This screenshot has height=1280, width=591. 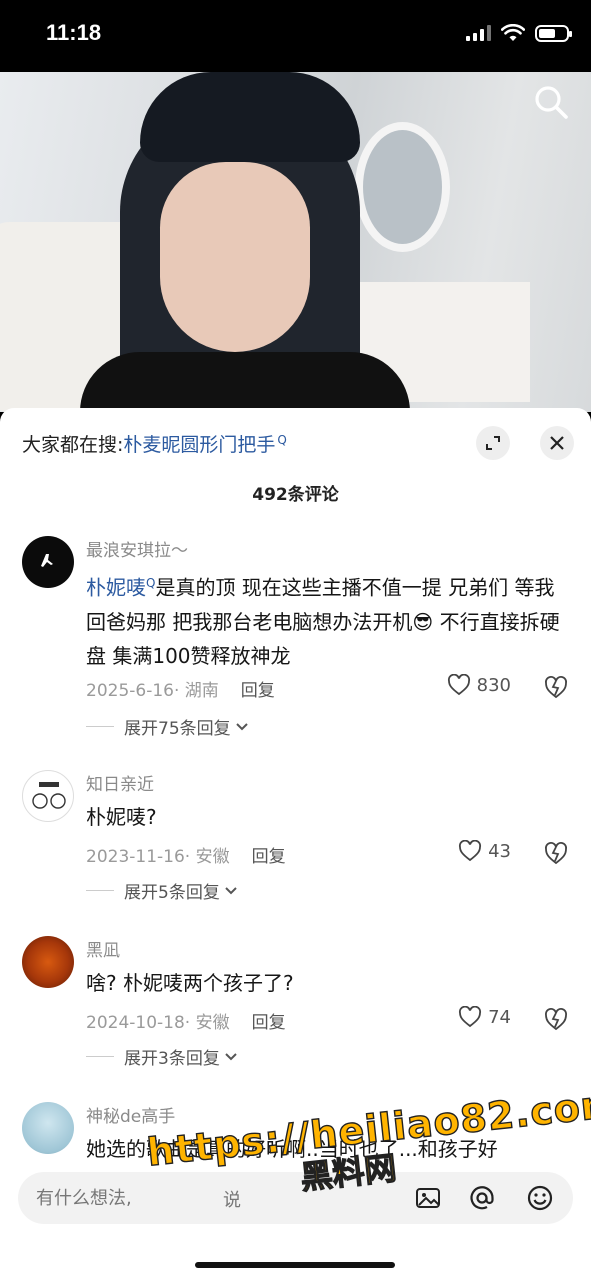 What do you see at coordinates (121, 817) in the screenshot?
I see `comment-text: 朴妮唛?` at bounding box center [121, 817].